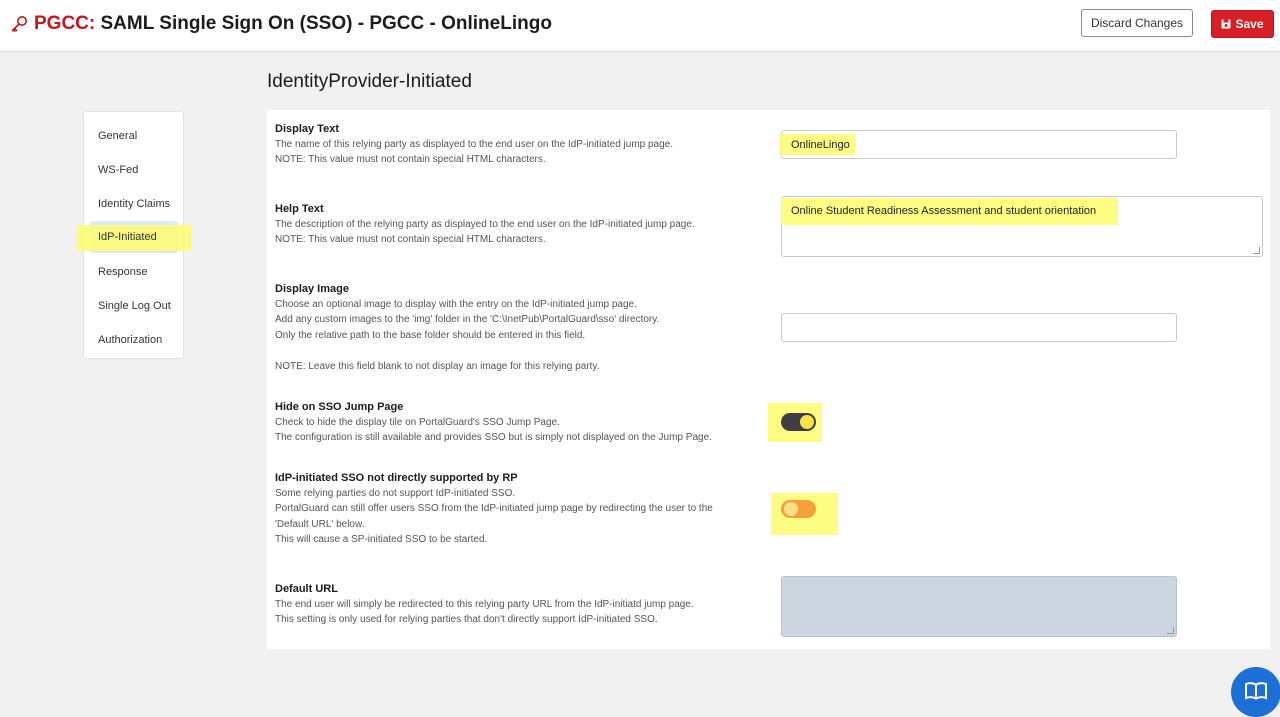  I want to click on sidebar-item-general: General, so click(117, 136).